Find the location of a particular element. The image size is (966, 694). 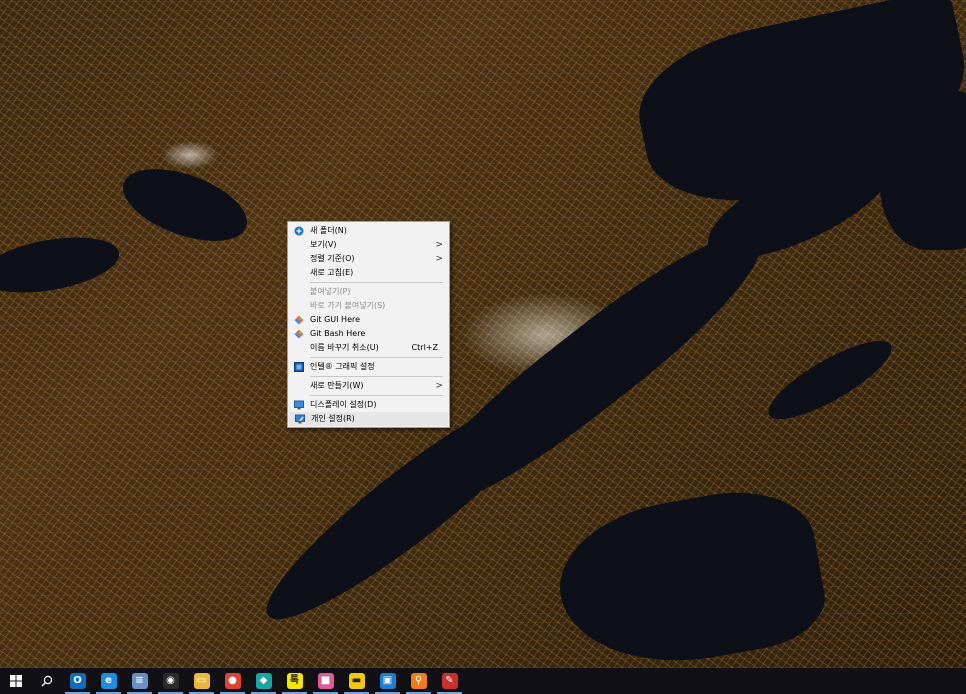

taskbar-app-blue-app: ▣ is located at coordinates (387, 681).